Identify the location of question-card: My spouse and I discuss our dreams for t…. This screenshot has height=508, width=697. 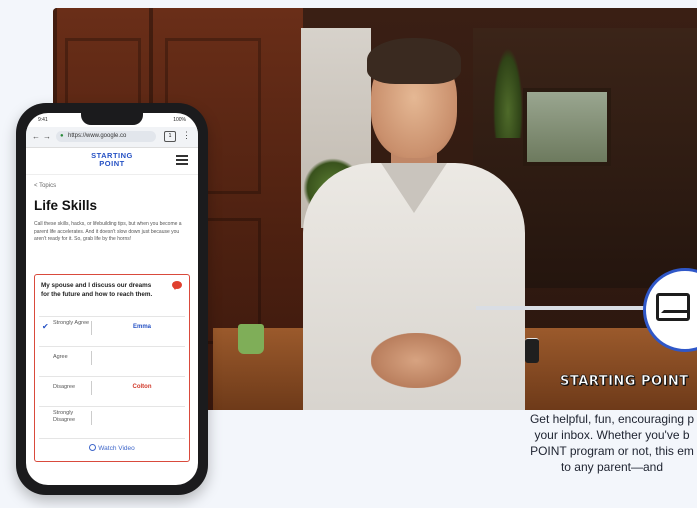
(112, 368).